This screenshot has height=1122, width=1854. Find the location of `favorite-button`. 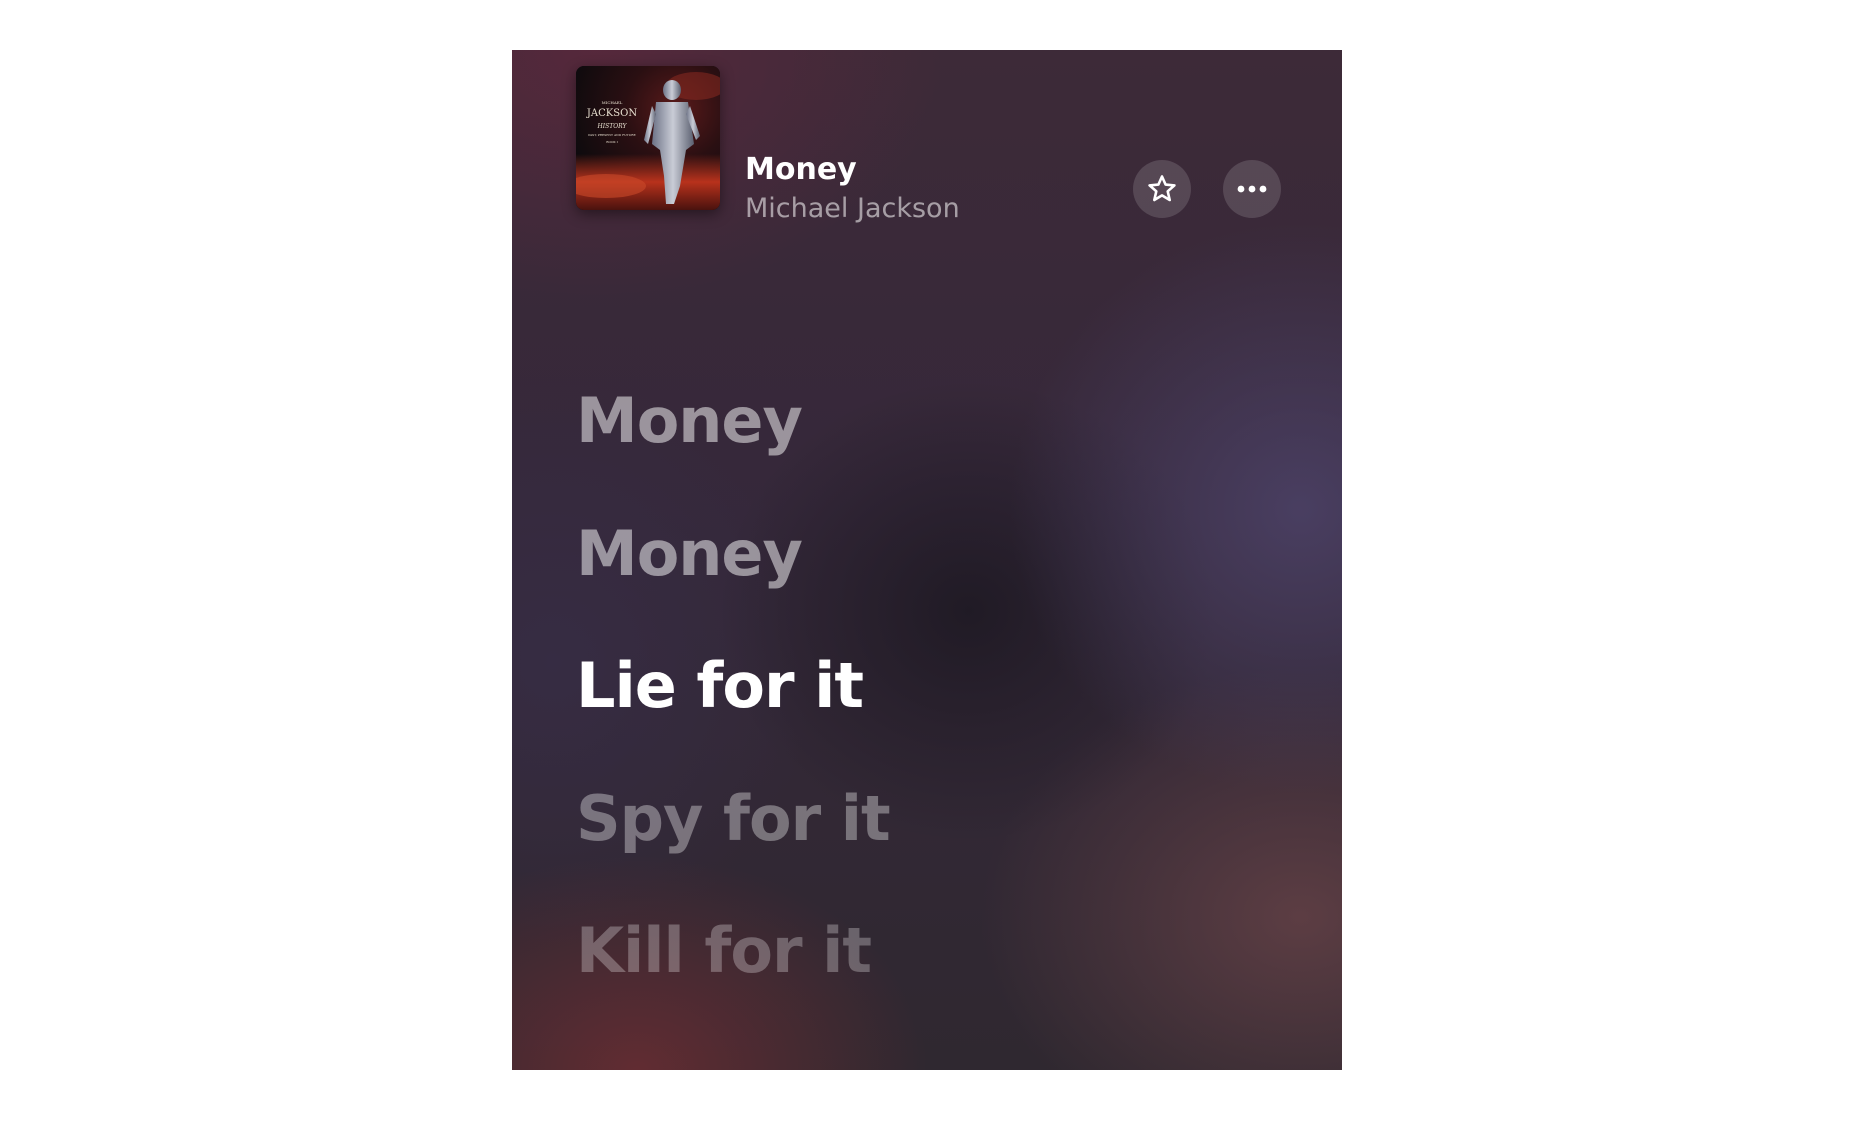

favorite-button is located at coordinates (1162, 189).